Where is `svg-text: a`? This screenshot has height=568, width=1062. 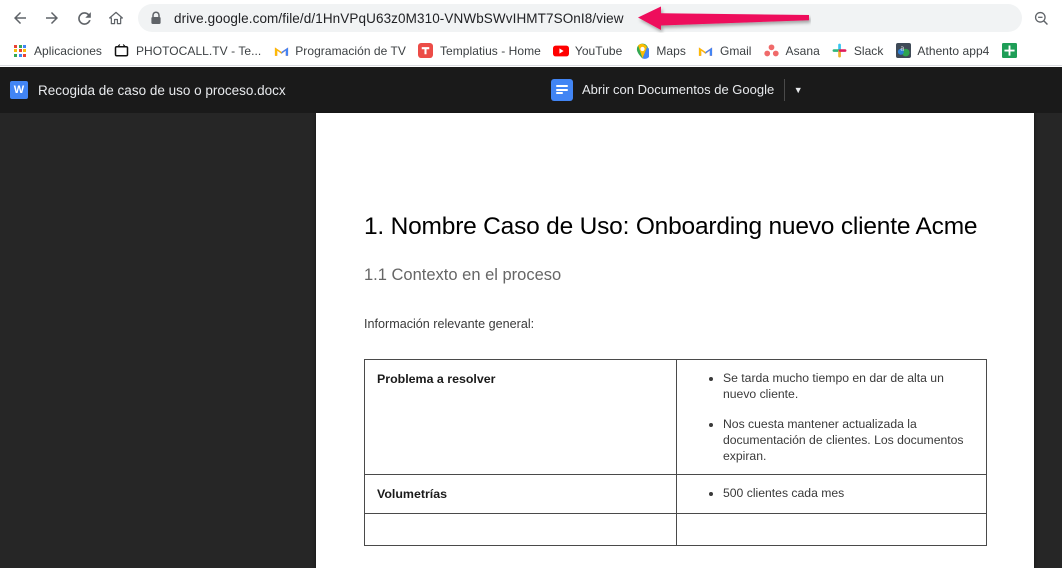
svg-text: a is located at coordinates (902, 48).